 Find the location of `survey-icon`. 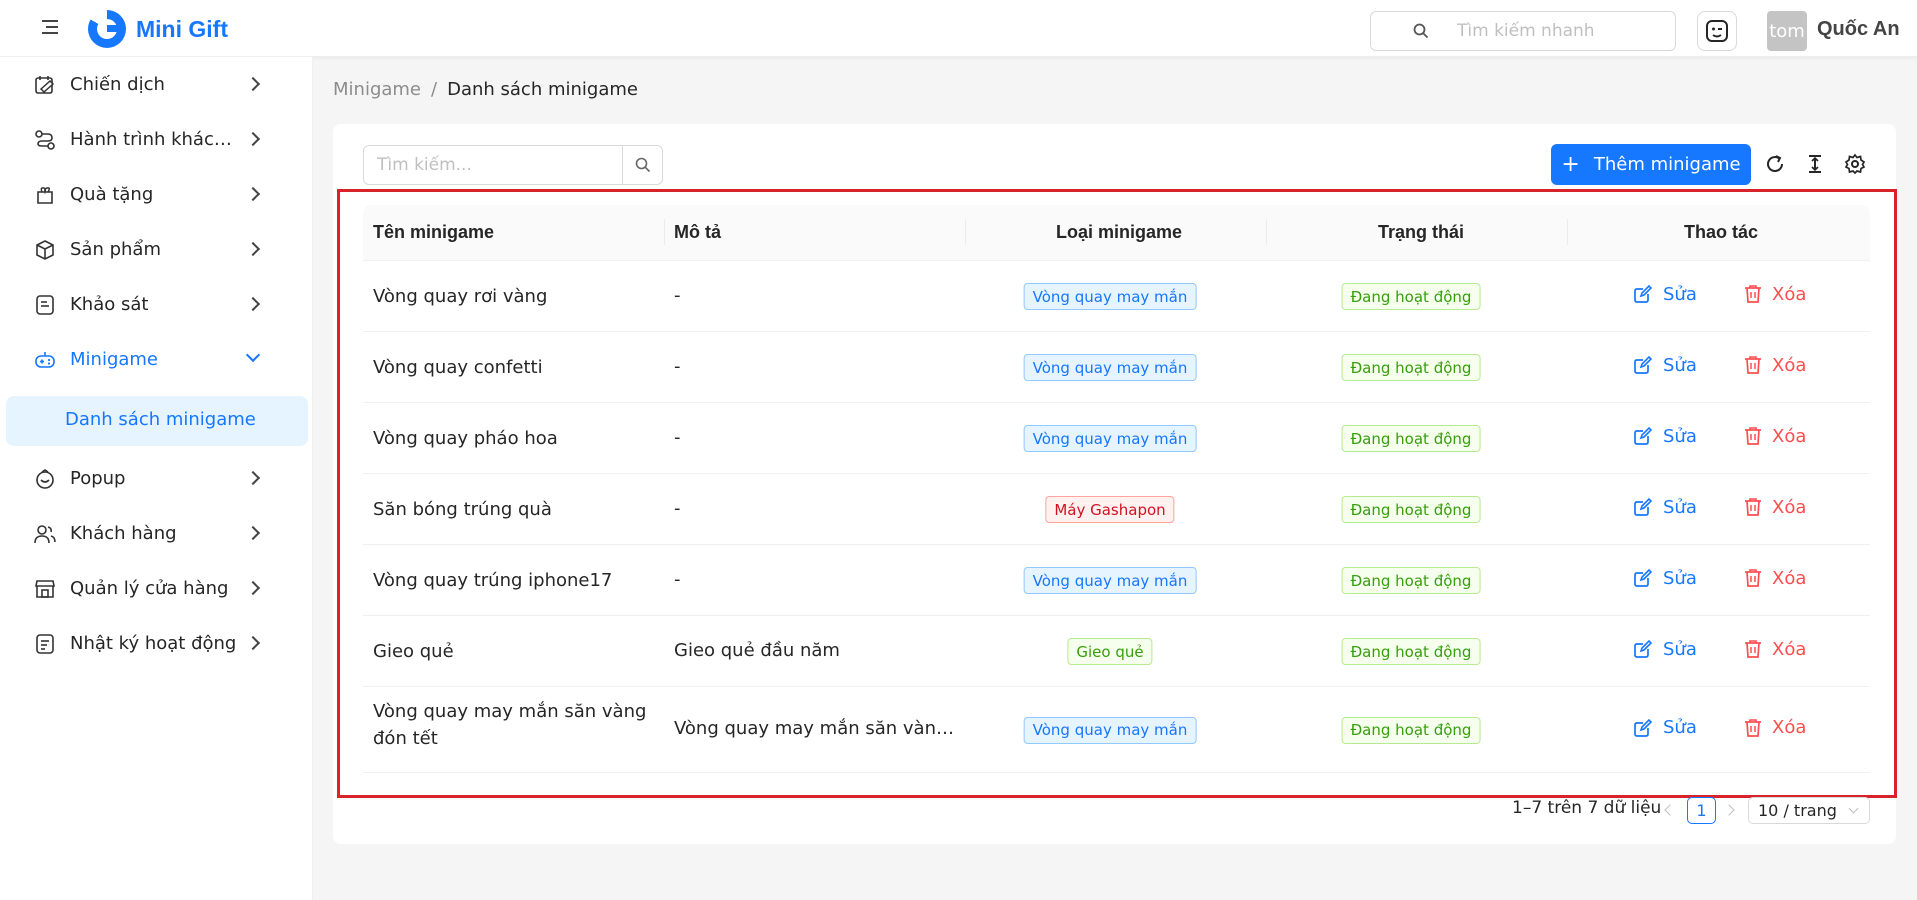

survey-icon is located at coordinates (45, 305).